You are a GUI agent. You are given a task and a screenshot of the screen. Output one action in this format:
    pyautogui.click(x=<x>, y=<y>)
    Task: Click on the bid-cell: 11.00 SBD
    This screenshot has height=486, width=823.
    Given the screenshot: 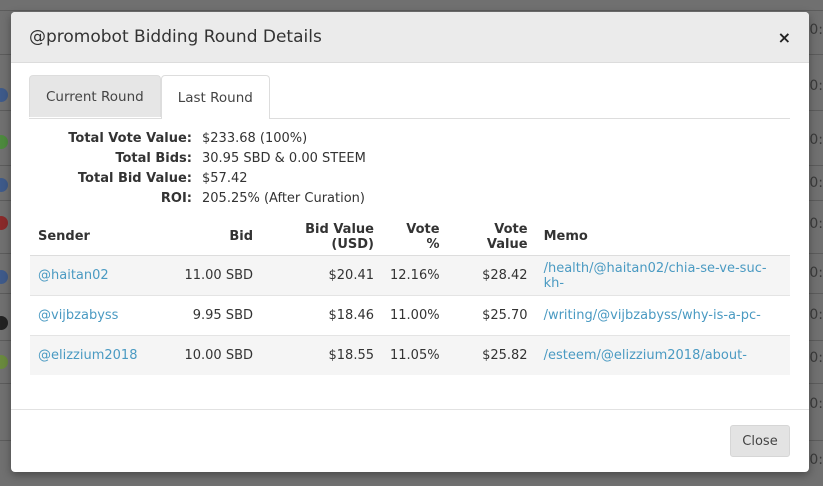 What is the action you would take?
    pyautogui.click(x=212, y=275)
    